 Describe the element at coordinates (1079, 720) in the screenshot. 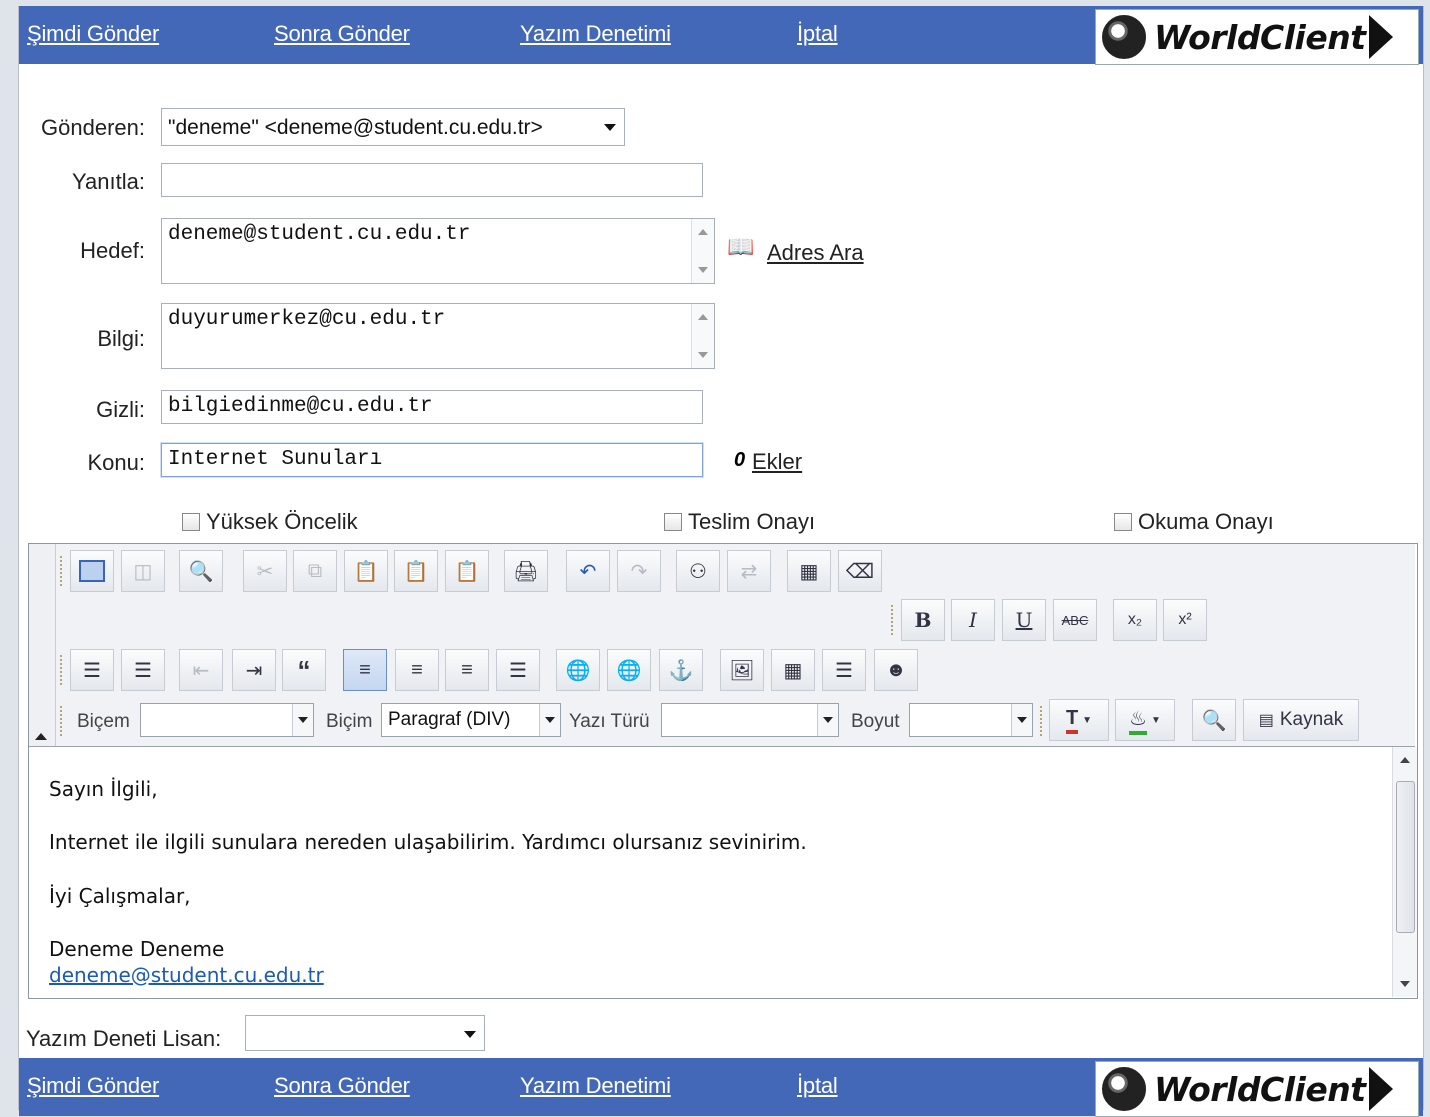

I see `text-color-button: T ▼` at that location.